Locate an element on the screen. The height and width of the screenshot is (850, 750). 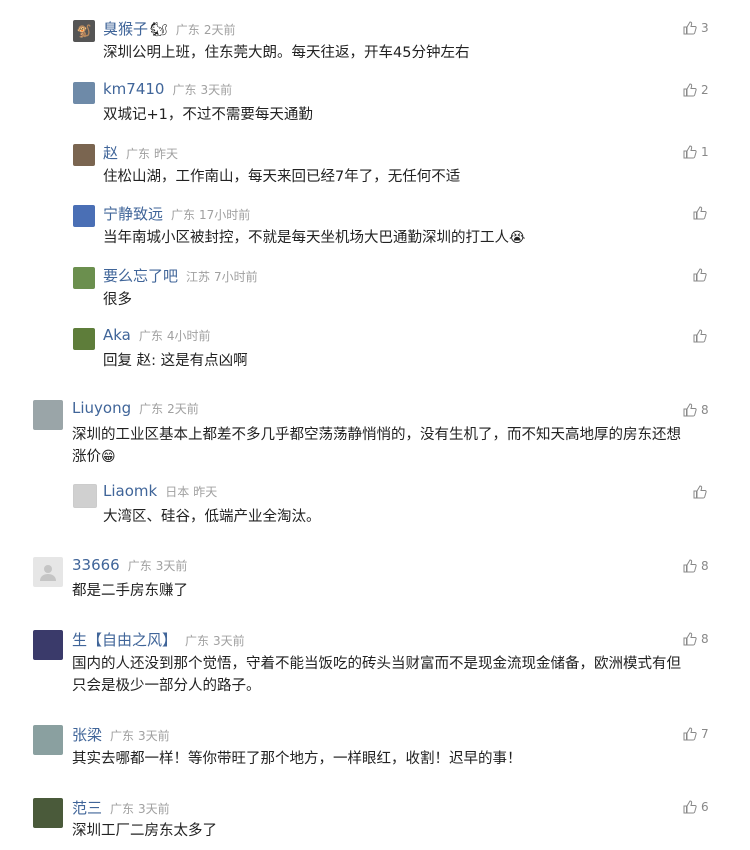
username: 33666 is located at coordinates (96, 565).